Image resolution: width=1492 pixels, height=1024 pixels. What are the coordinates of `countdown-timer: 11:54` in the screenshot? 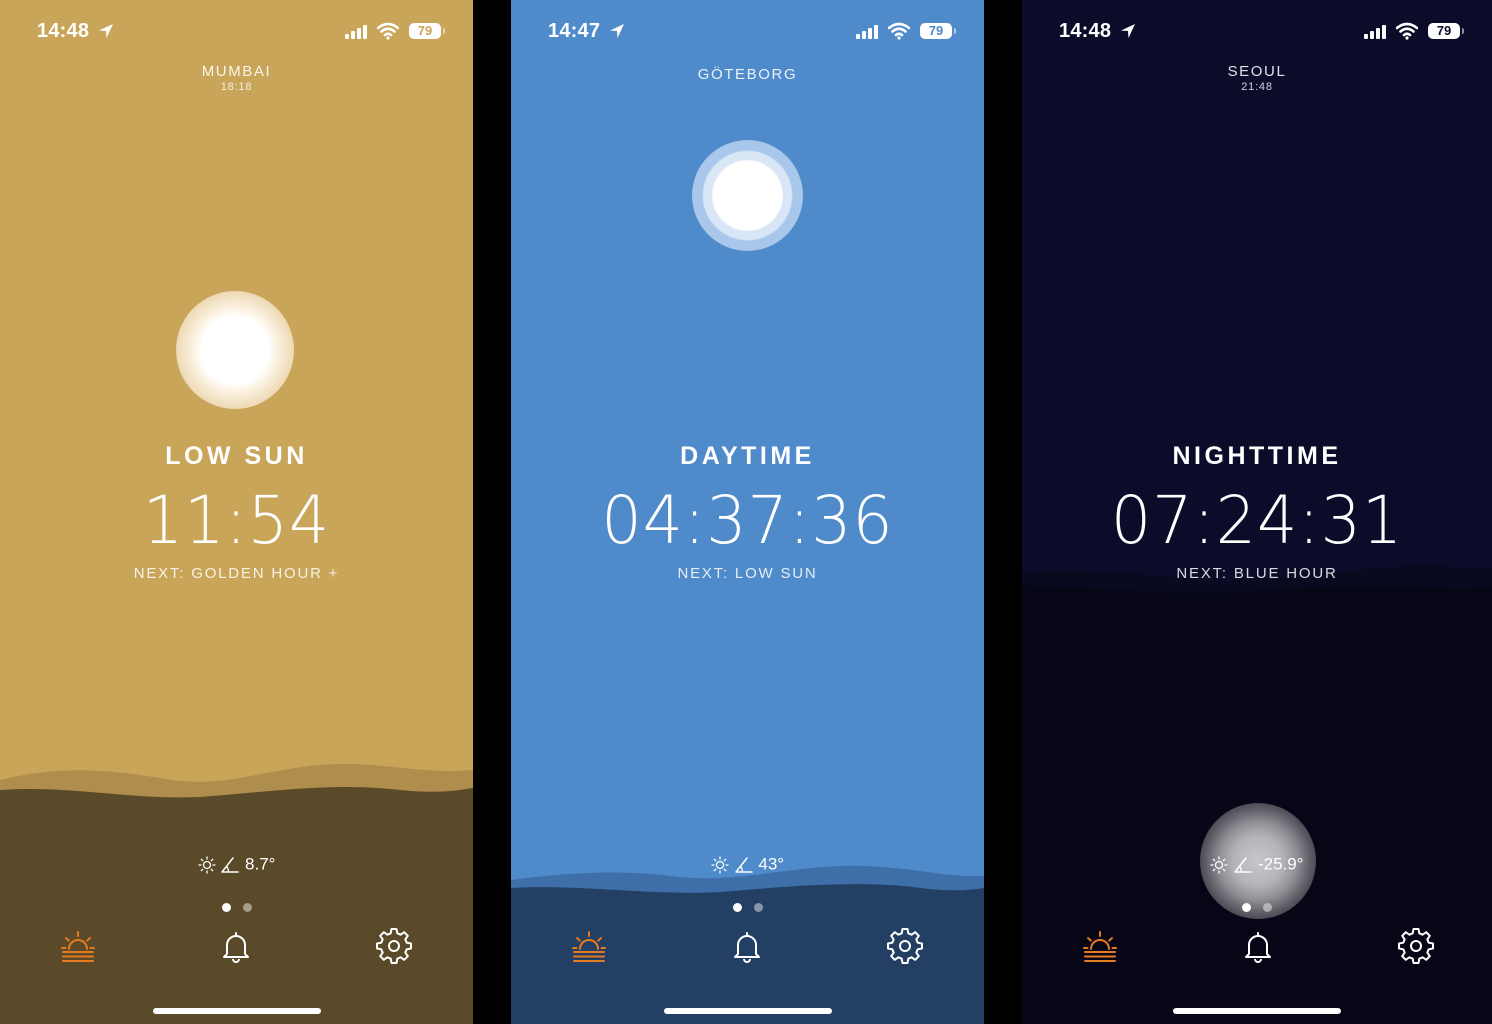 It's located at (236, 520).